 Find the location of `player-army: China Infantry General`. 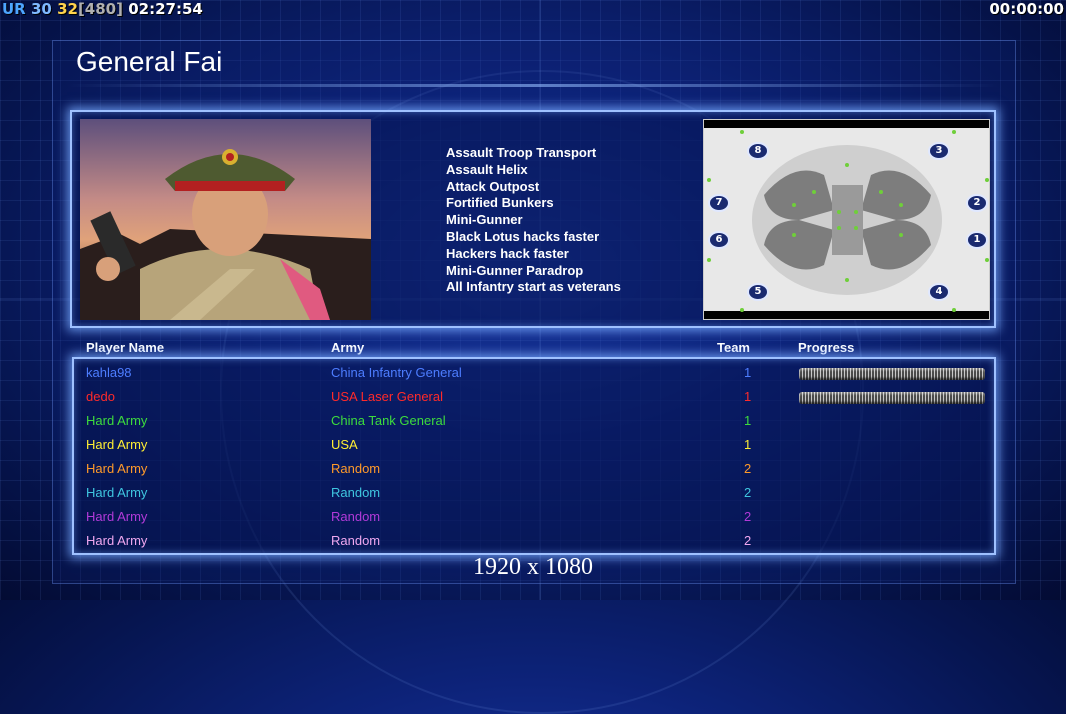

player-army: China Infantry General is located at coordinates (396, 372).